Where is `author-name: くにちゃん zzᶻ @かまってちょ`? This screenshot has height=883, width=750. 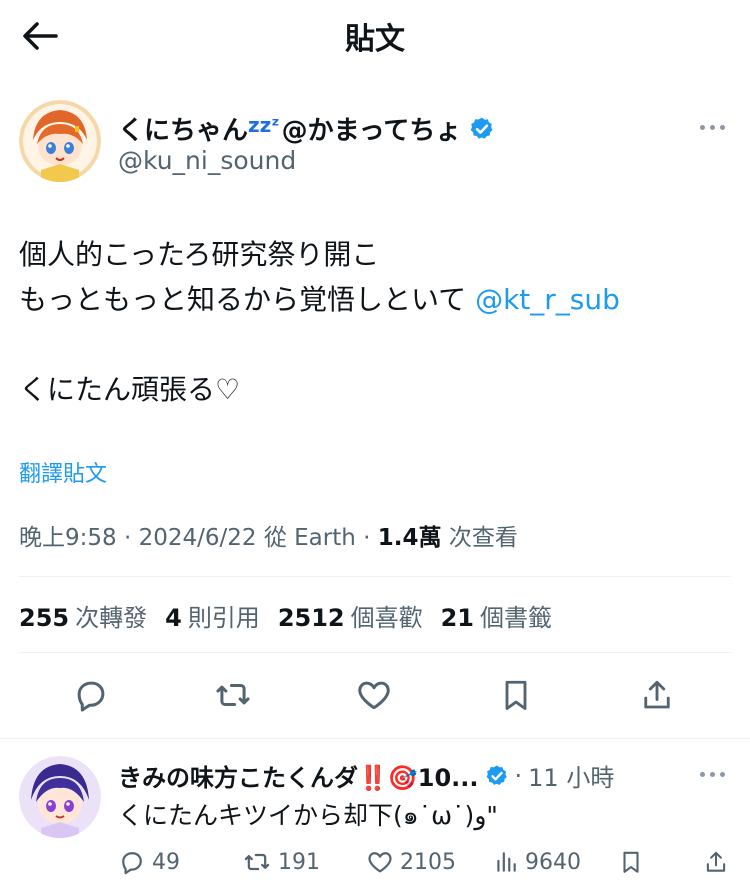
author-name: くにちゃん zzᶻ @かまってちょ is located at coordinates (306, 128).